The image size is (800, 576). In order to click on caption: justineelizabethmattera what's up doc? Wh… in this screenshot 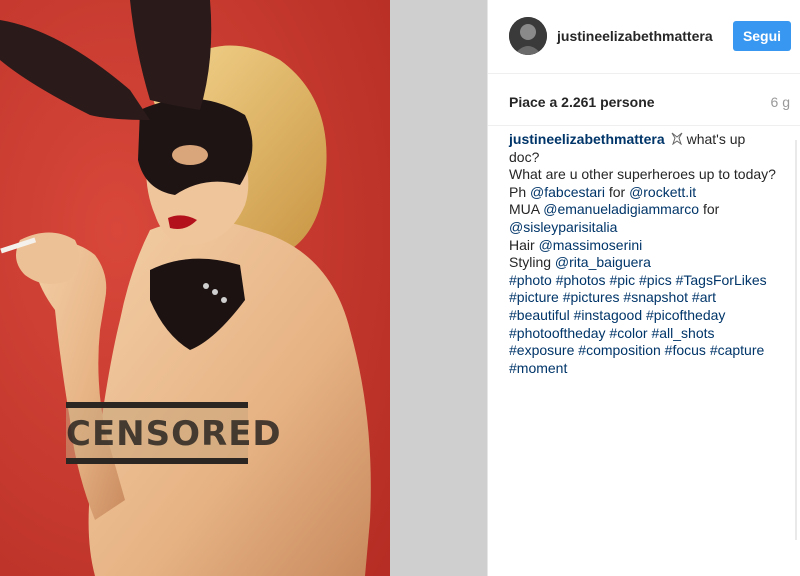, I will do `click(644, 254)`.